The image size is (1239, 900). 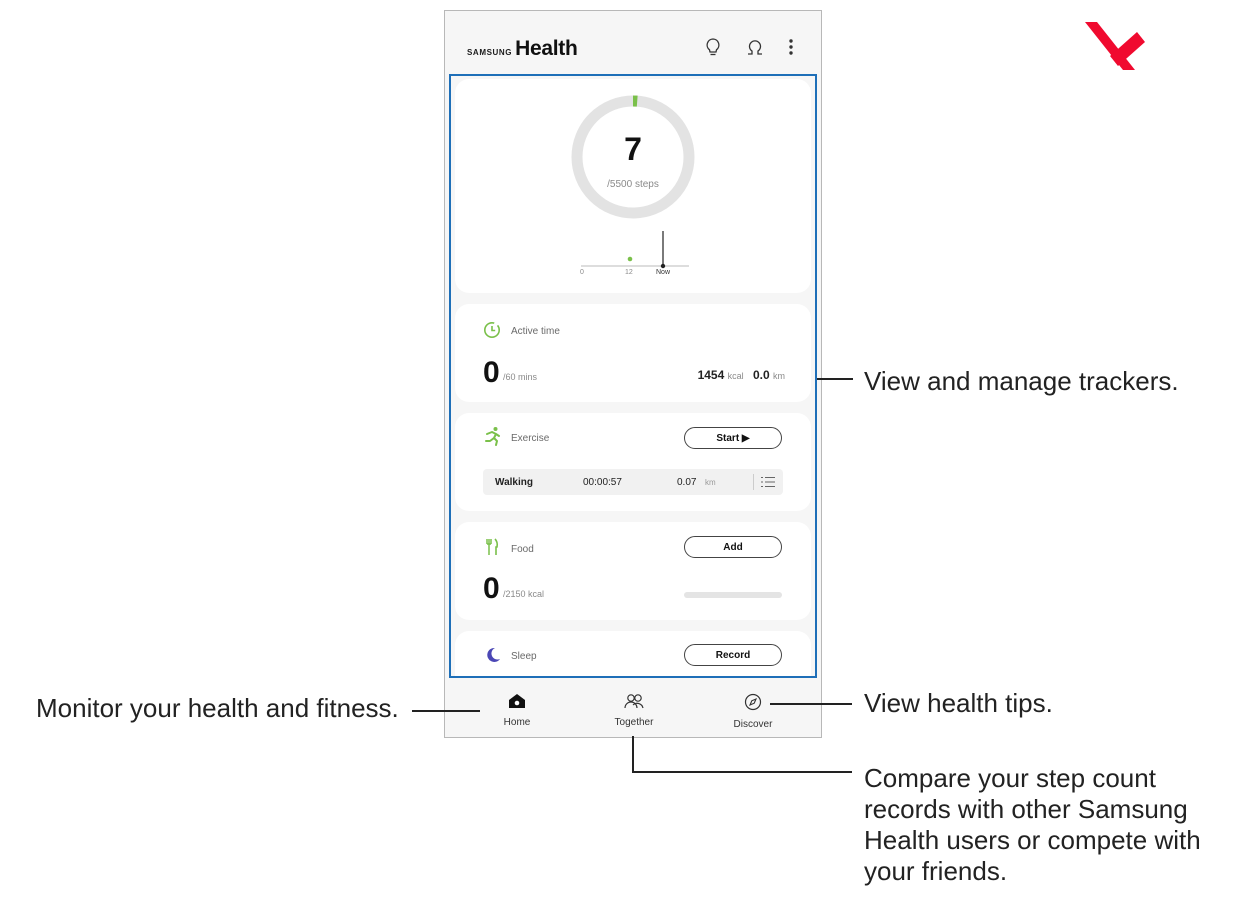 I want to click on km-value: 0.0, so click(x=761, y=375).